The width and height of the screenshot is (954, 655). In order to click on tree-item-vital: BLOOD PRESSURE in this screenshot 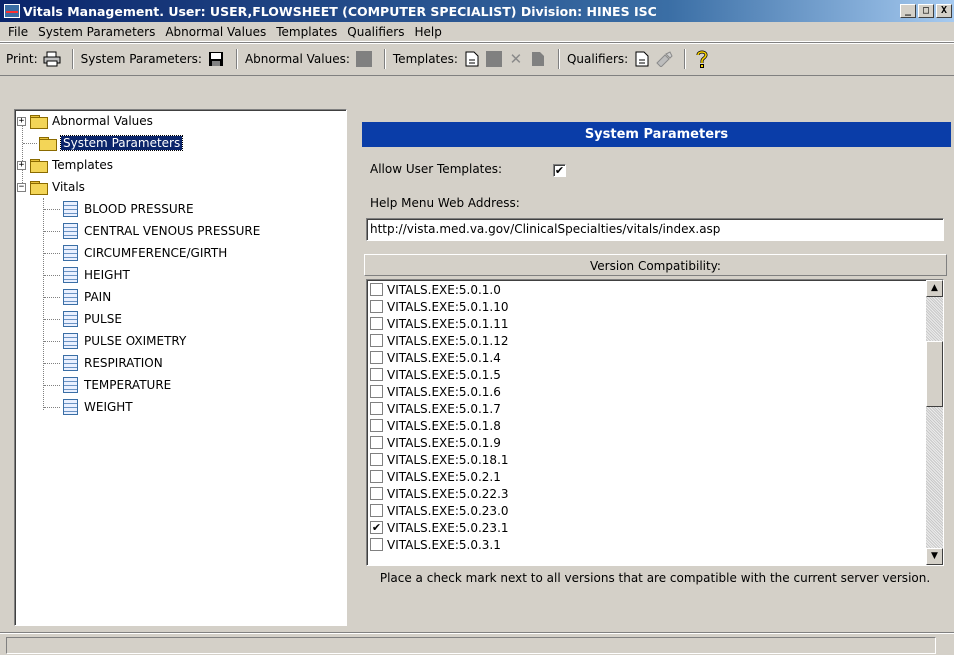, I will do `click(128, 209)`.